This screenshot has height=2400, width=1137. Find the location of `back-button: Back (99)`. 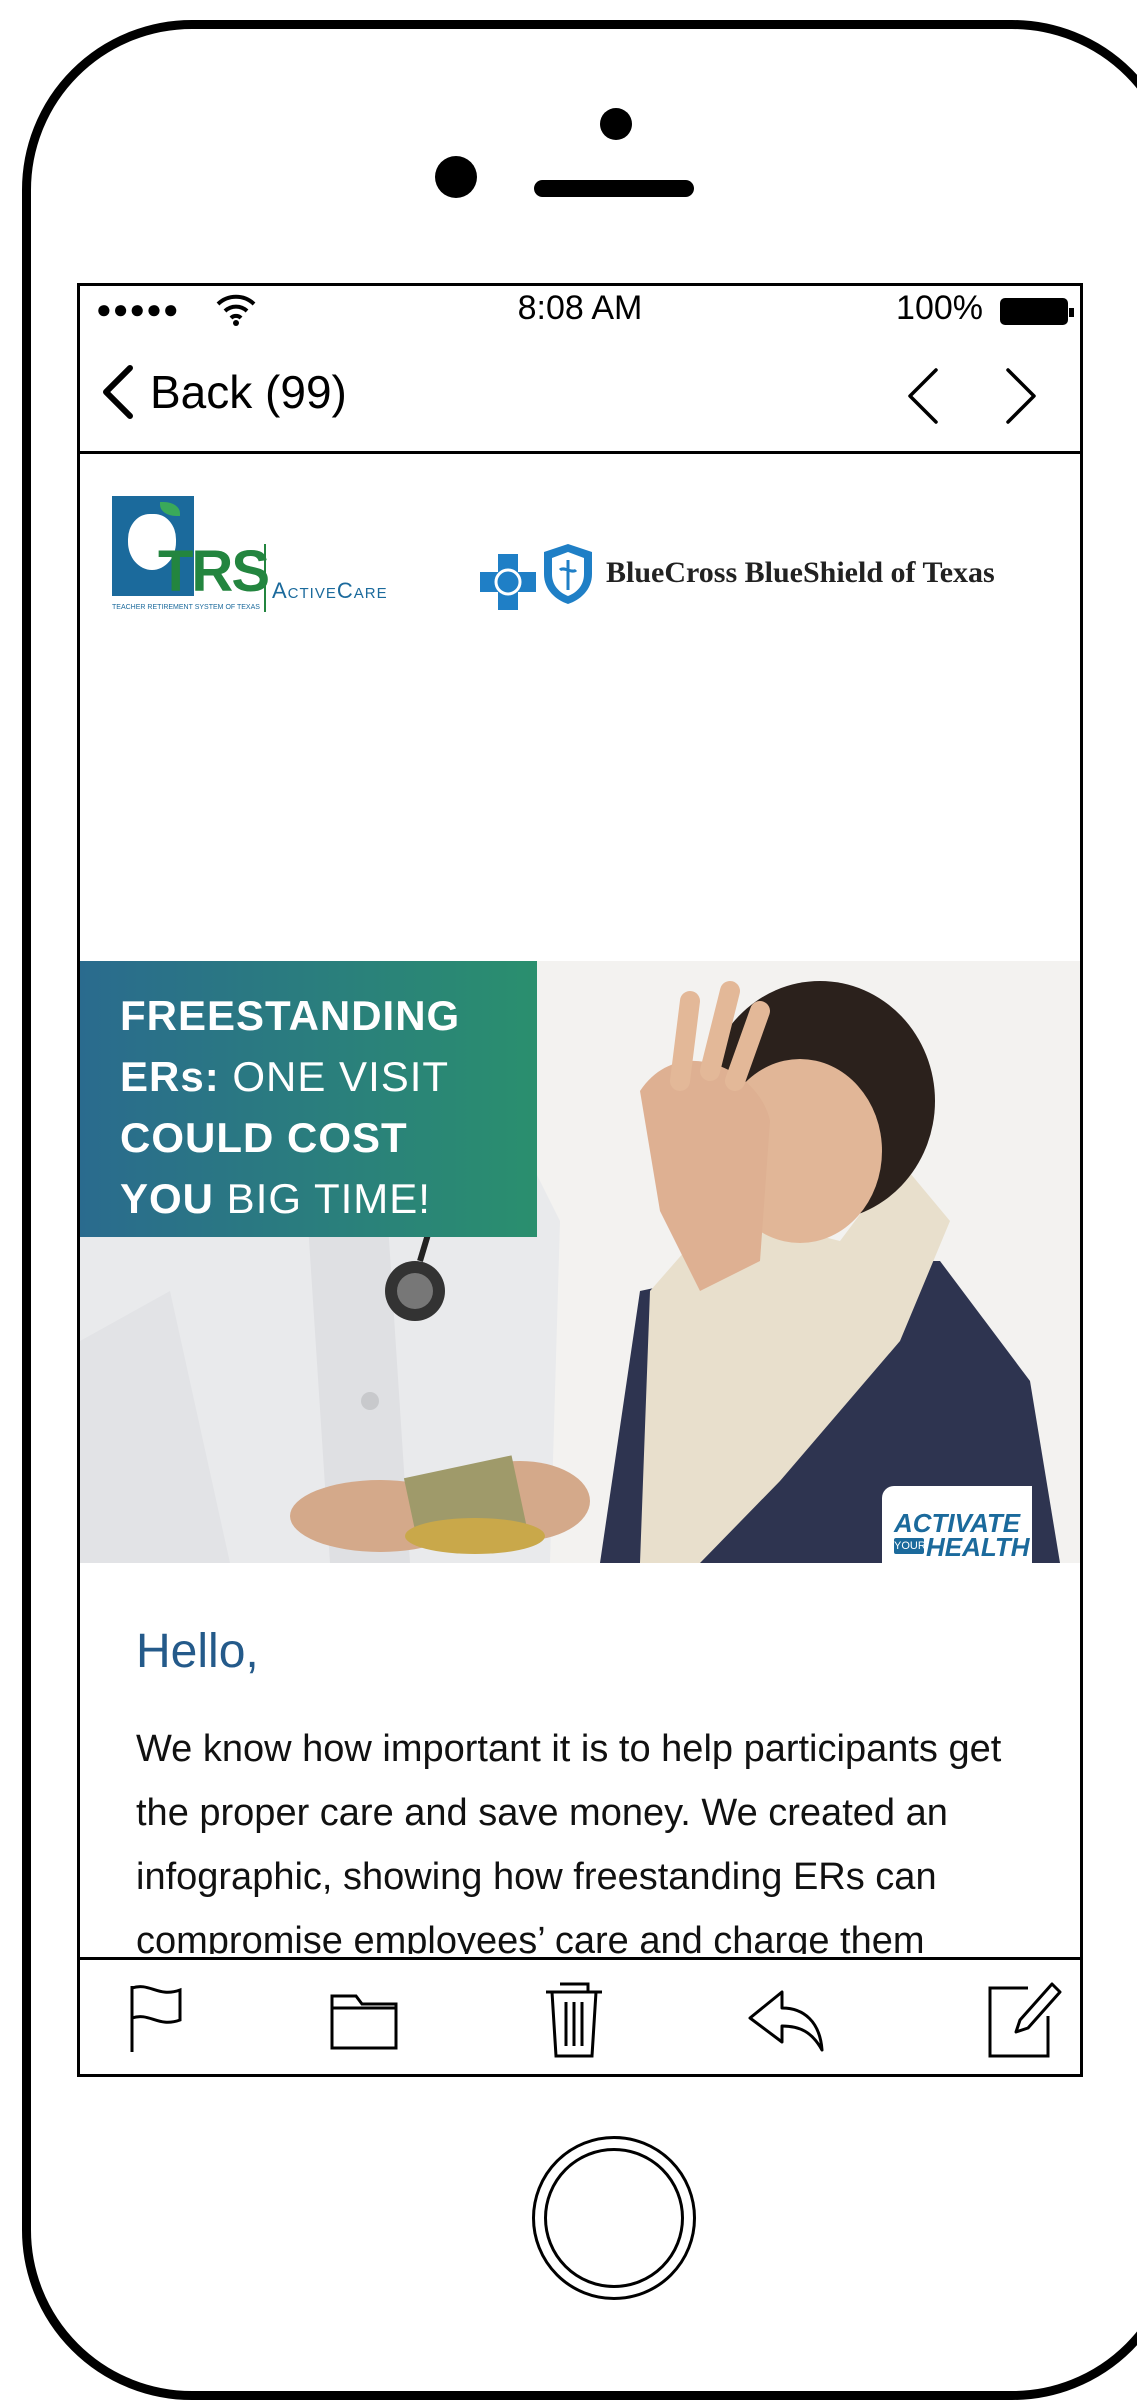

back-button: Back (99) is located at coordinates (223, 392).